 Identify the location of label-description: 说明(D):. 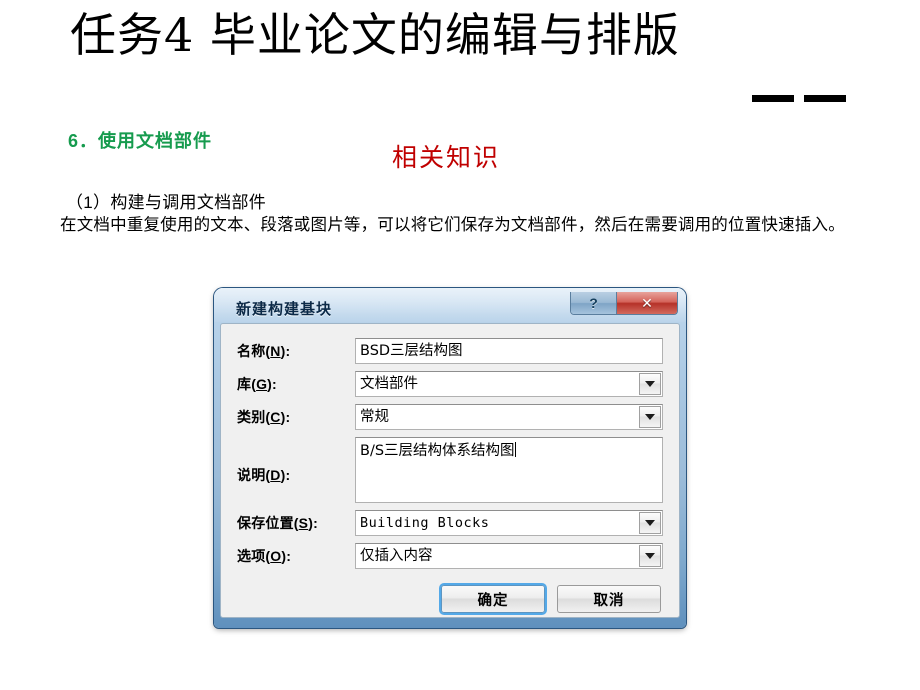
(264, 475).